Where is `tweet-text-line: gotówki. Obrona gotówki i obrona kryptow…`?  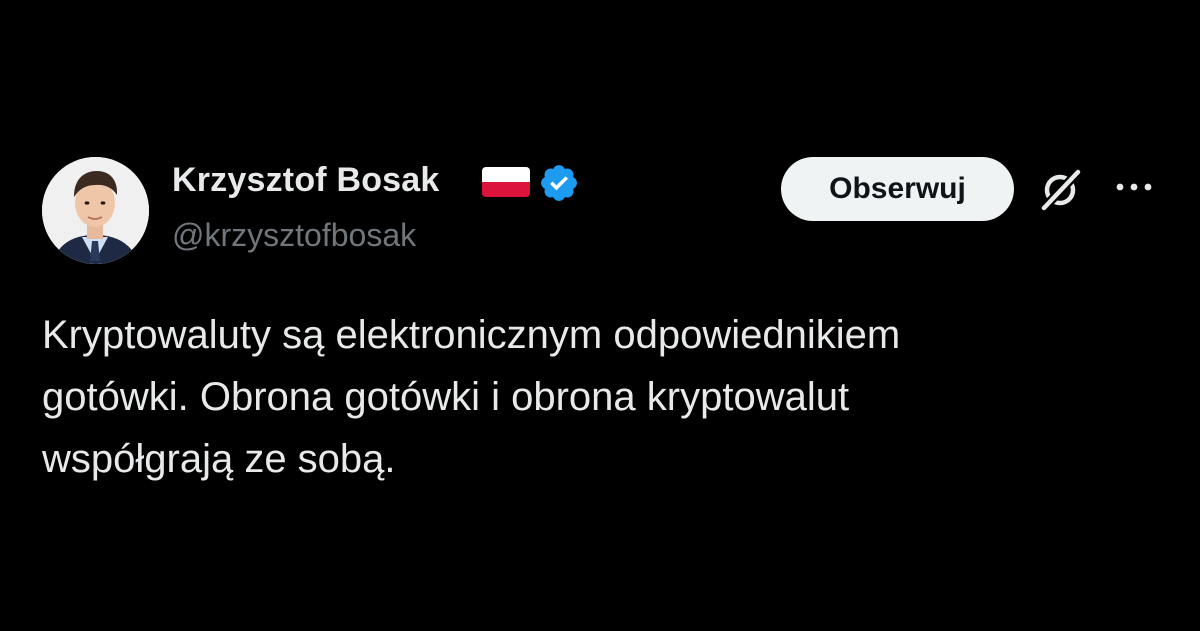 tweet-text-line: gotówki. Obrona gotówki i obrona kryptow… is located at coordinates (446, 397).